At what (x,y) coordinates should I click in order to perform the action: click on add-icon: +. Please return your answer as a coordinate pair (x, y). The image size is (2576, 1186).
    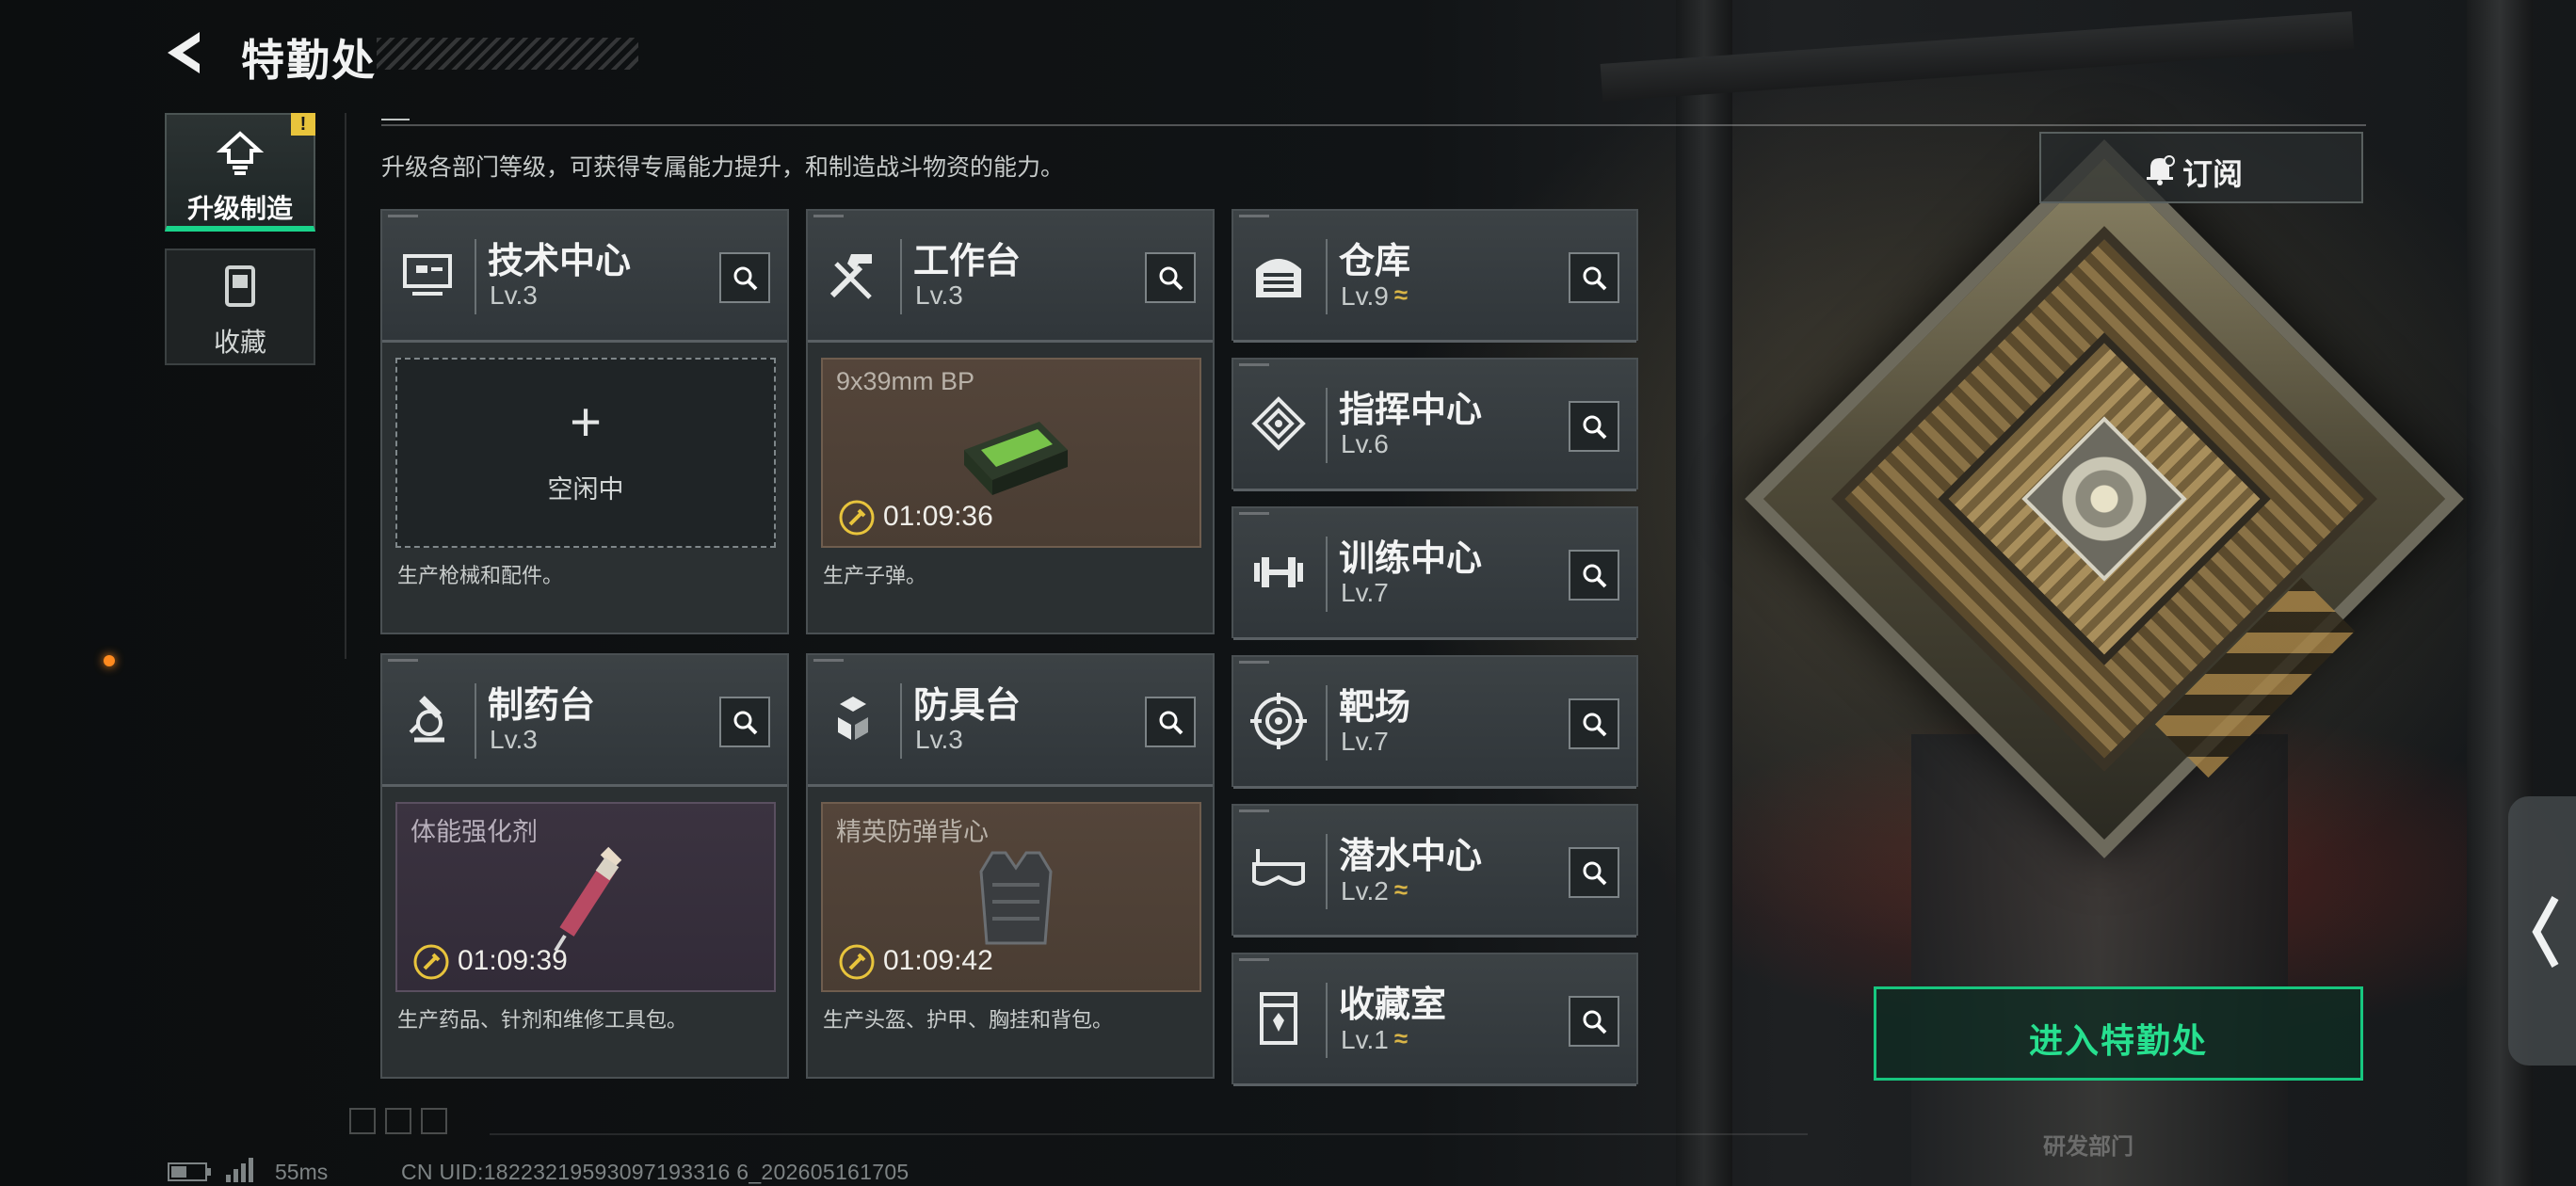
    Looking at the image, I should click on (586, 422).